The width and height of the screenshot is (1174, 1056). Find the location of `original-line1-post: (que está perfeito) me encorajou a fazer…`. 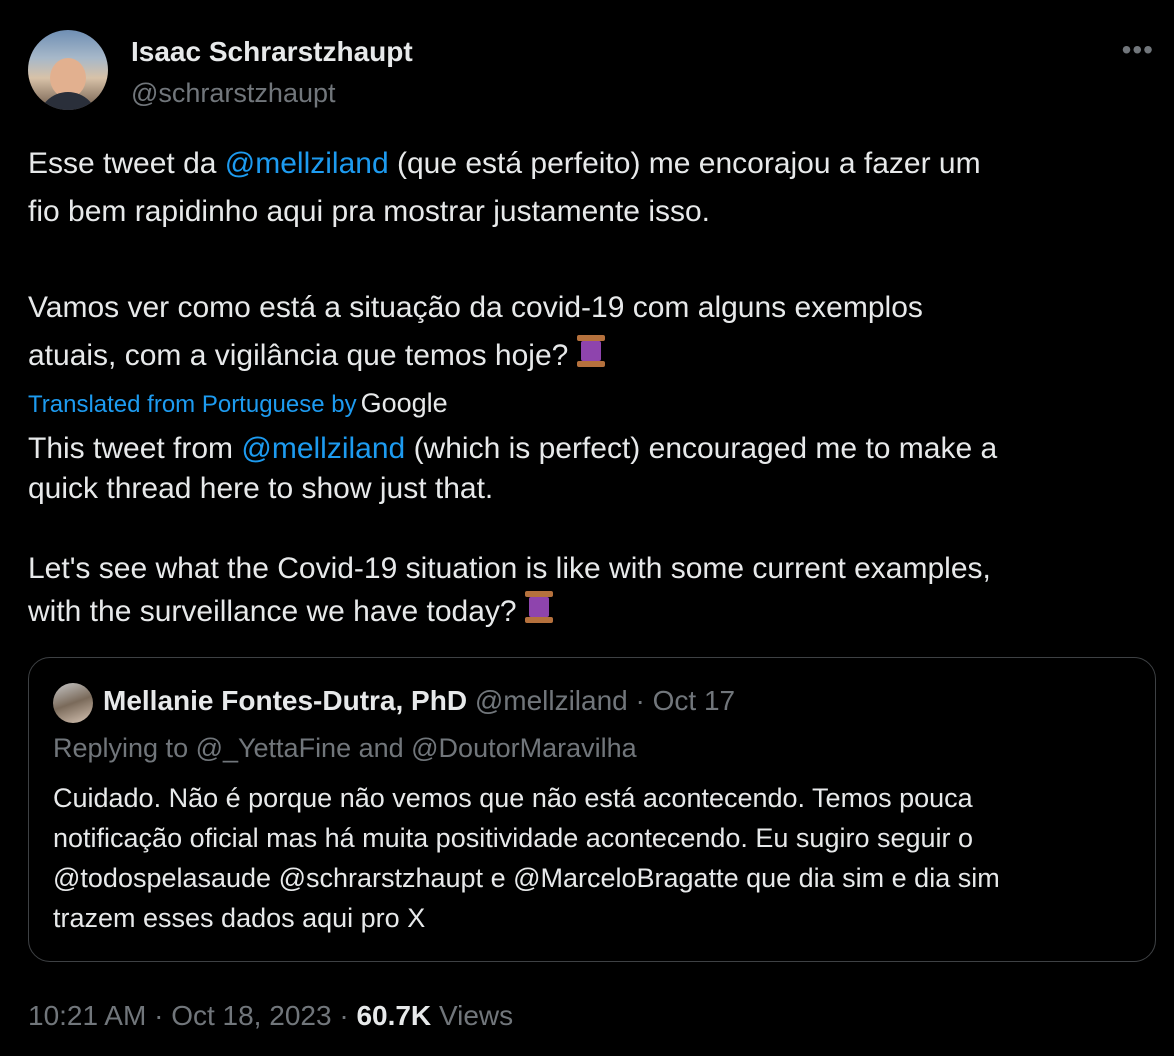

original-line1-post: (que está perfeito) me encorajou a fazer… is located at coordinates (684, 163).